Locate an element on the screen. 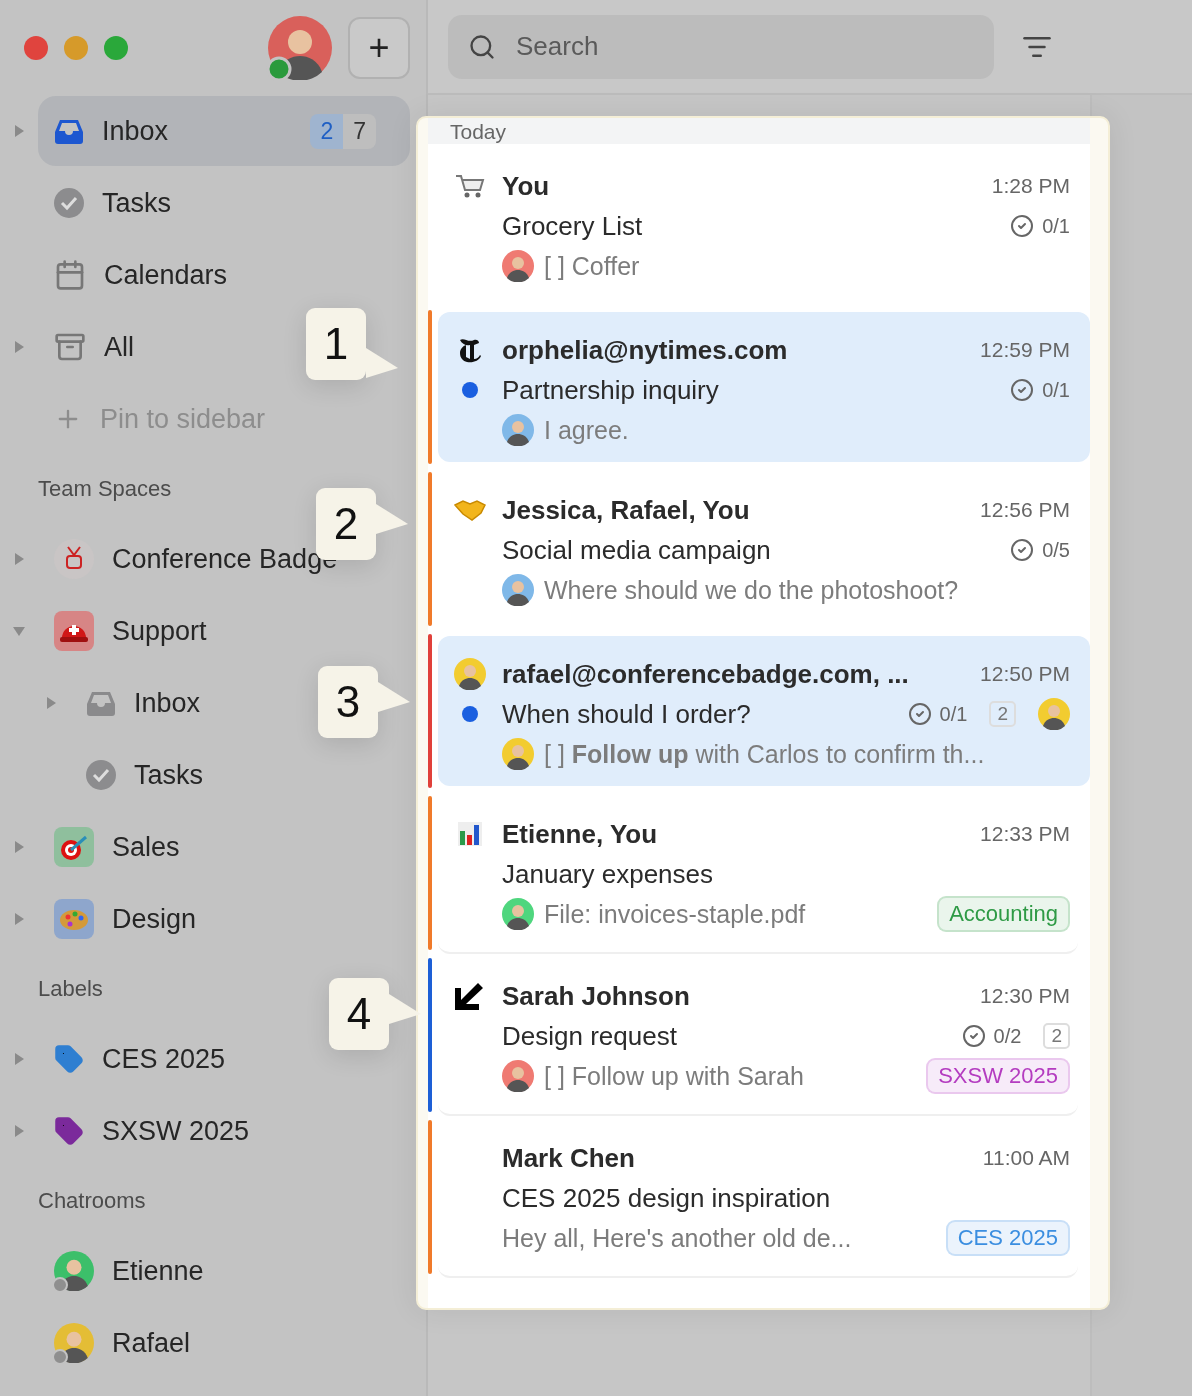 The width and height of the screenshot is (1192, 1396). subject: CES 2025 design inspiration is located at coordinates (666, 1198).